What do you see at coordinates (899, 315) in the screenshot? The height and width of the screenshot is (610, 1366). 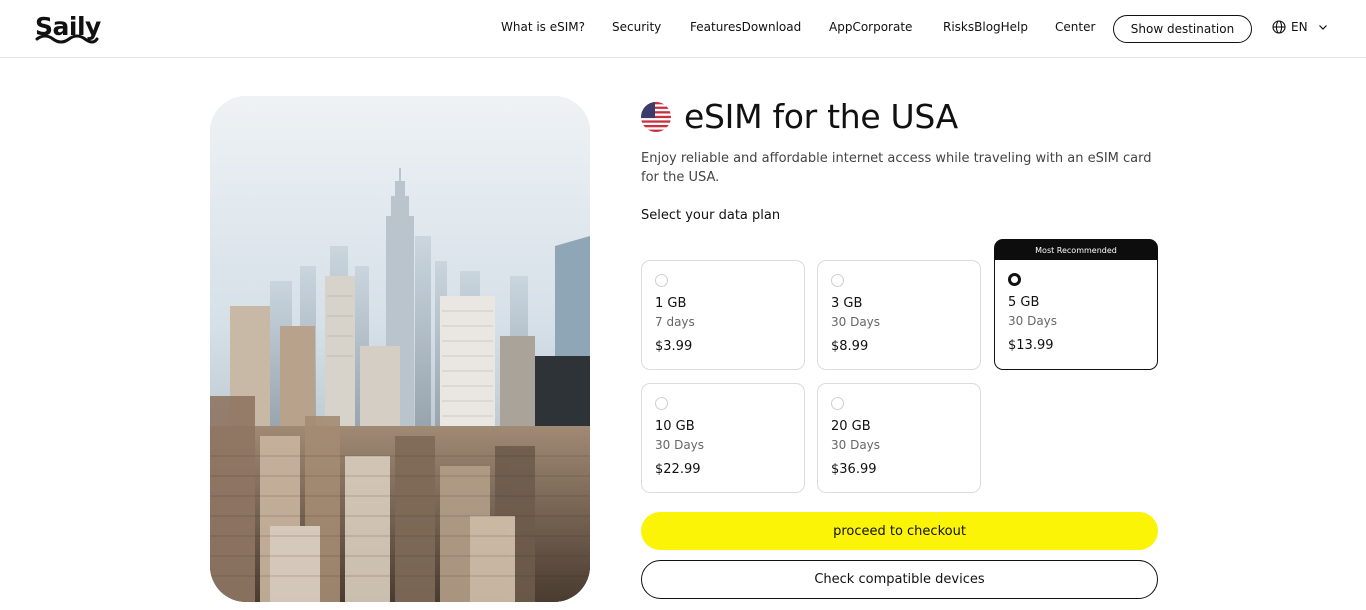 I see `plan-card-3gb: 3 GB 30 Days $8.99` at bounding box center [899, 315].